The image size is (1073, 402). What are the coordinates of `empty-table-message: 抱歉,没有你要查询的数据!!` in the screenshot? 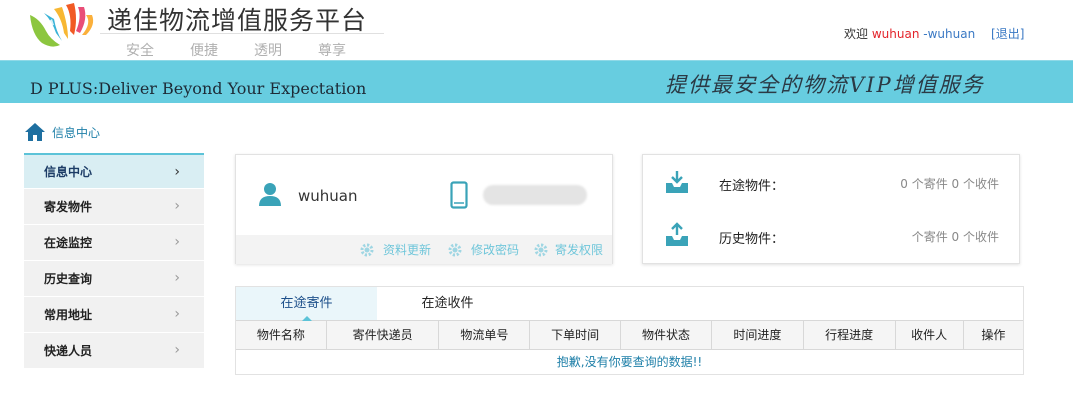 It's located at (629, 362).